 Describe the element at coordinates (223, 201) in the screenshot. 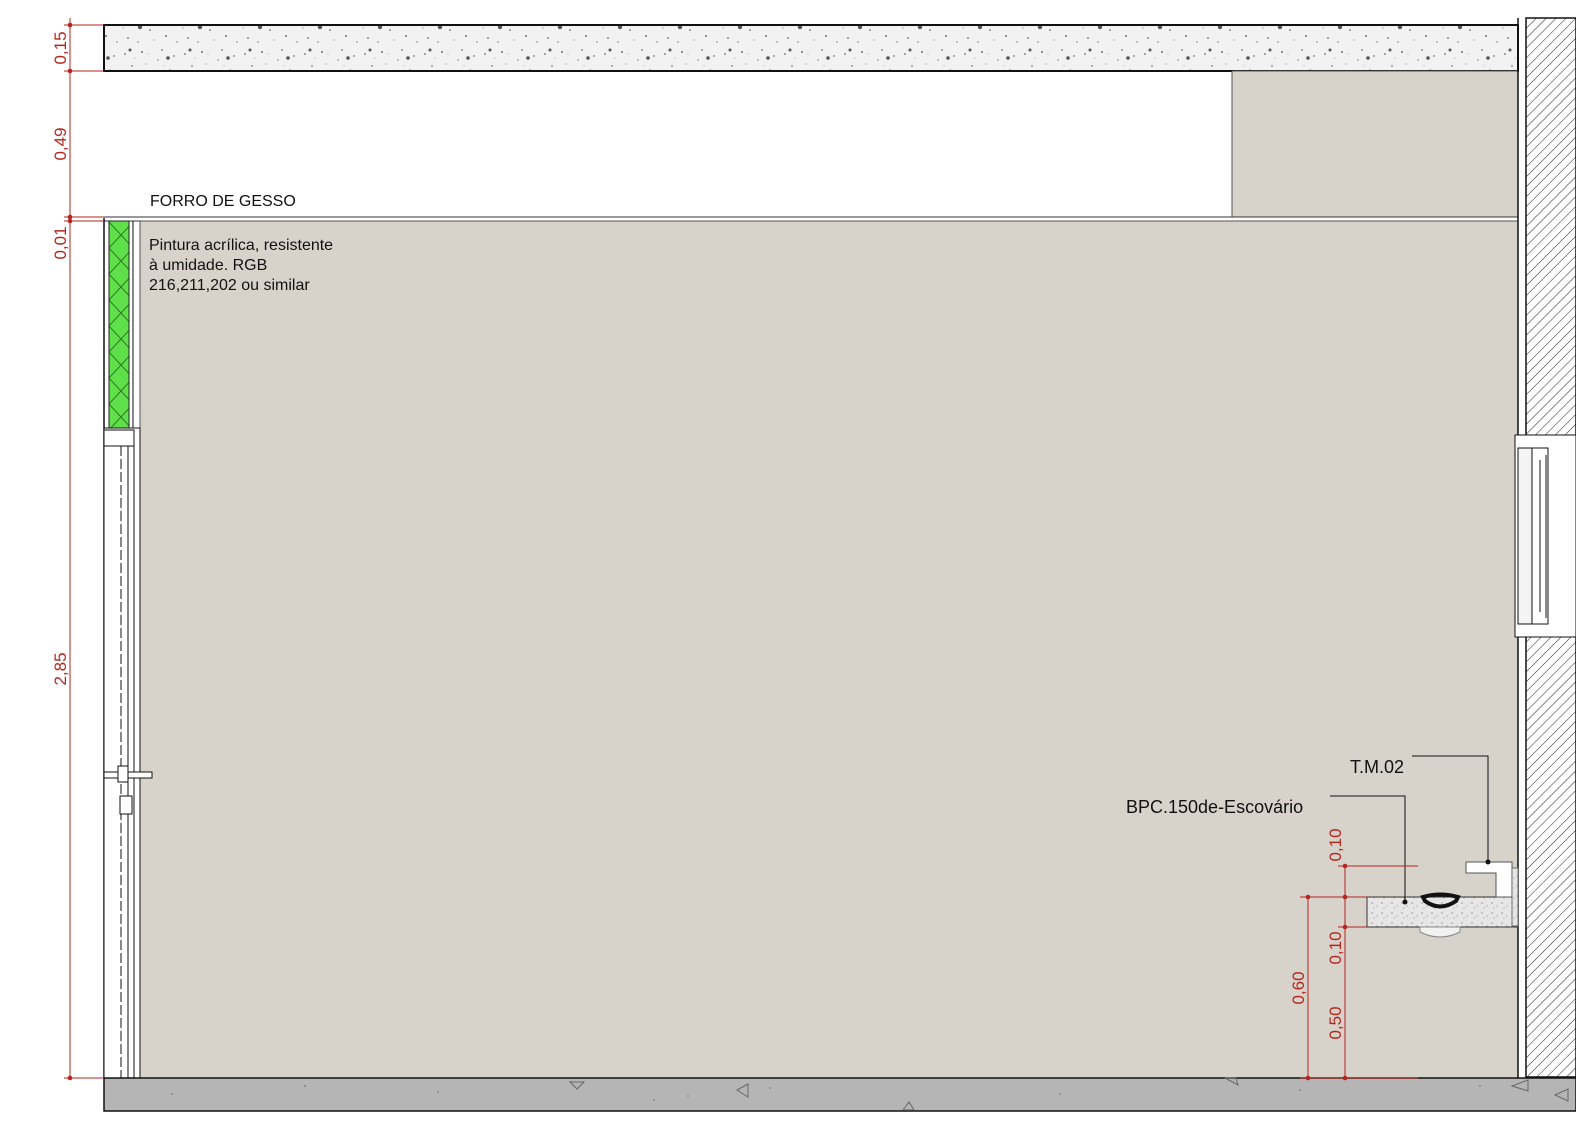

I see `ceiling-label: FORRO DE GESSO` at that location.